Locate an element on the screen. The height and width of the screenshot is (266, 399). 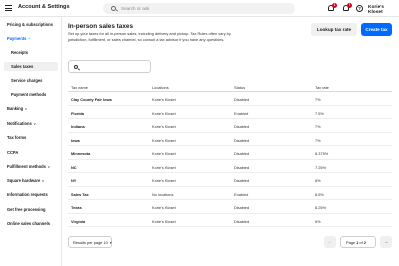
column-header-locations: Locations is located at coordinates (160, 87).